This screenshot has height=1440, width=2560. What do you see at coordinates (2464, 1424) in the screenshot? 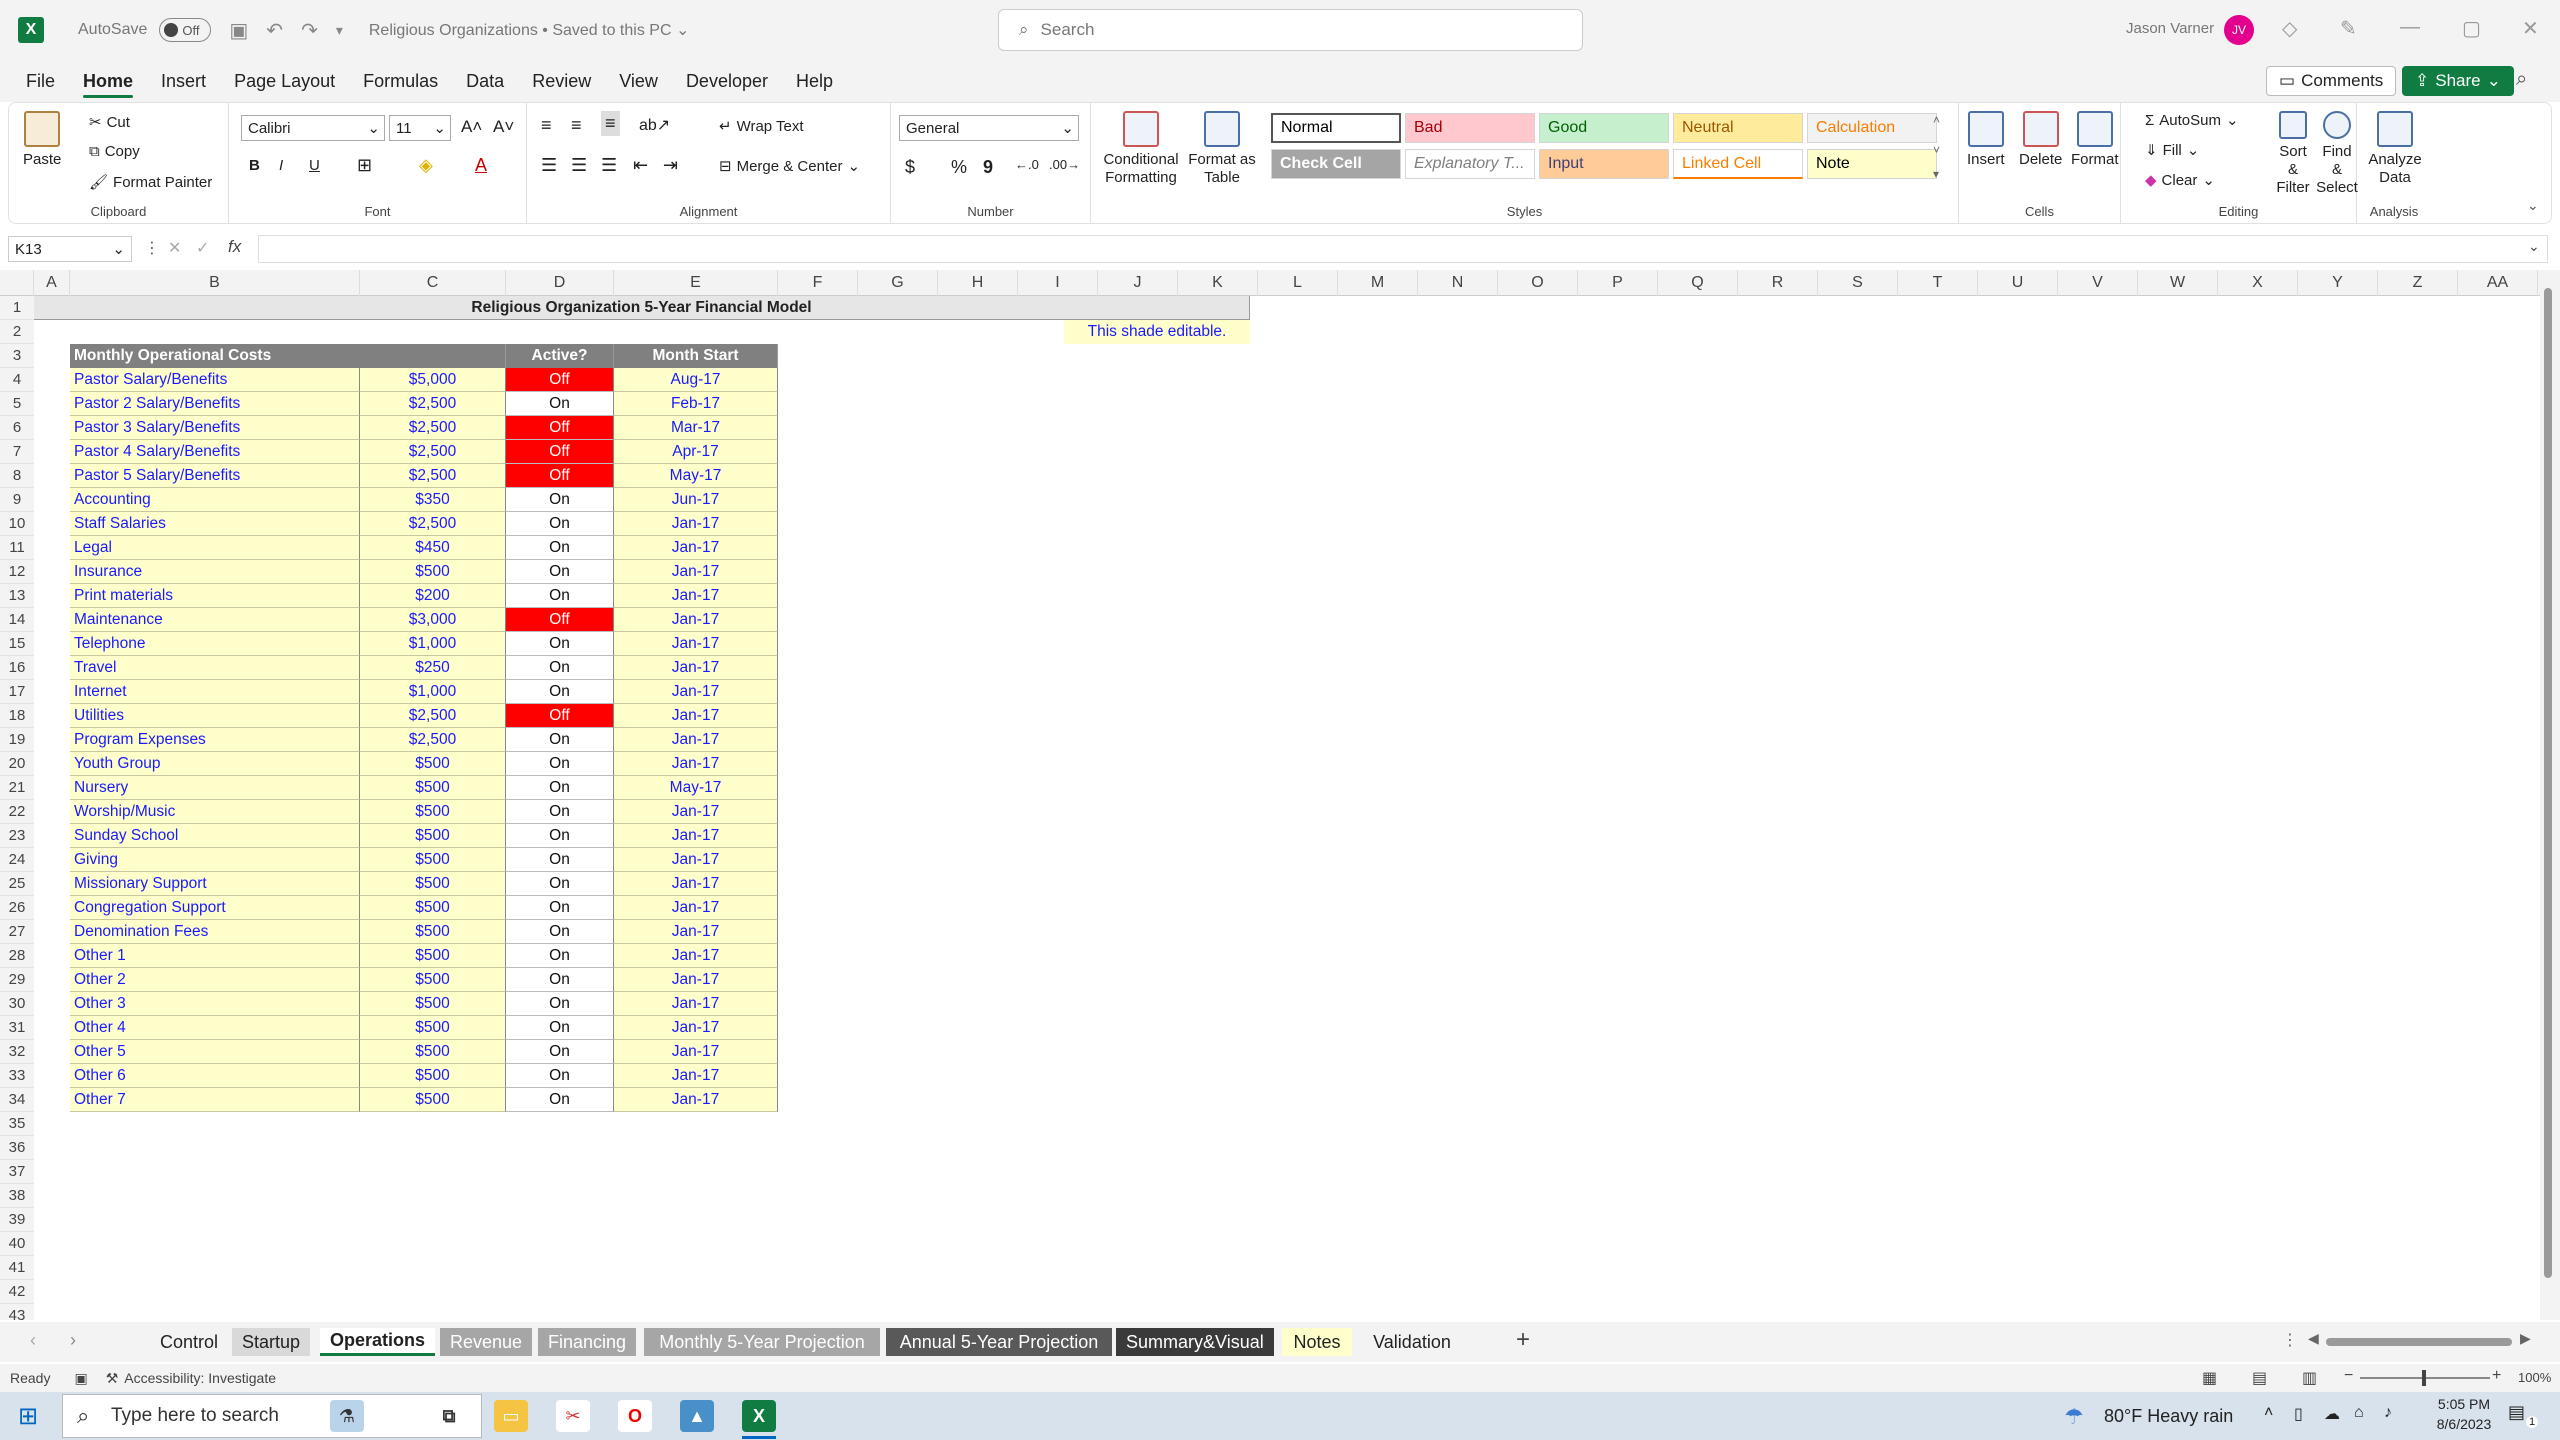
I see `clock-date: 8/6/2023` at bounding box center [2464, 1424].